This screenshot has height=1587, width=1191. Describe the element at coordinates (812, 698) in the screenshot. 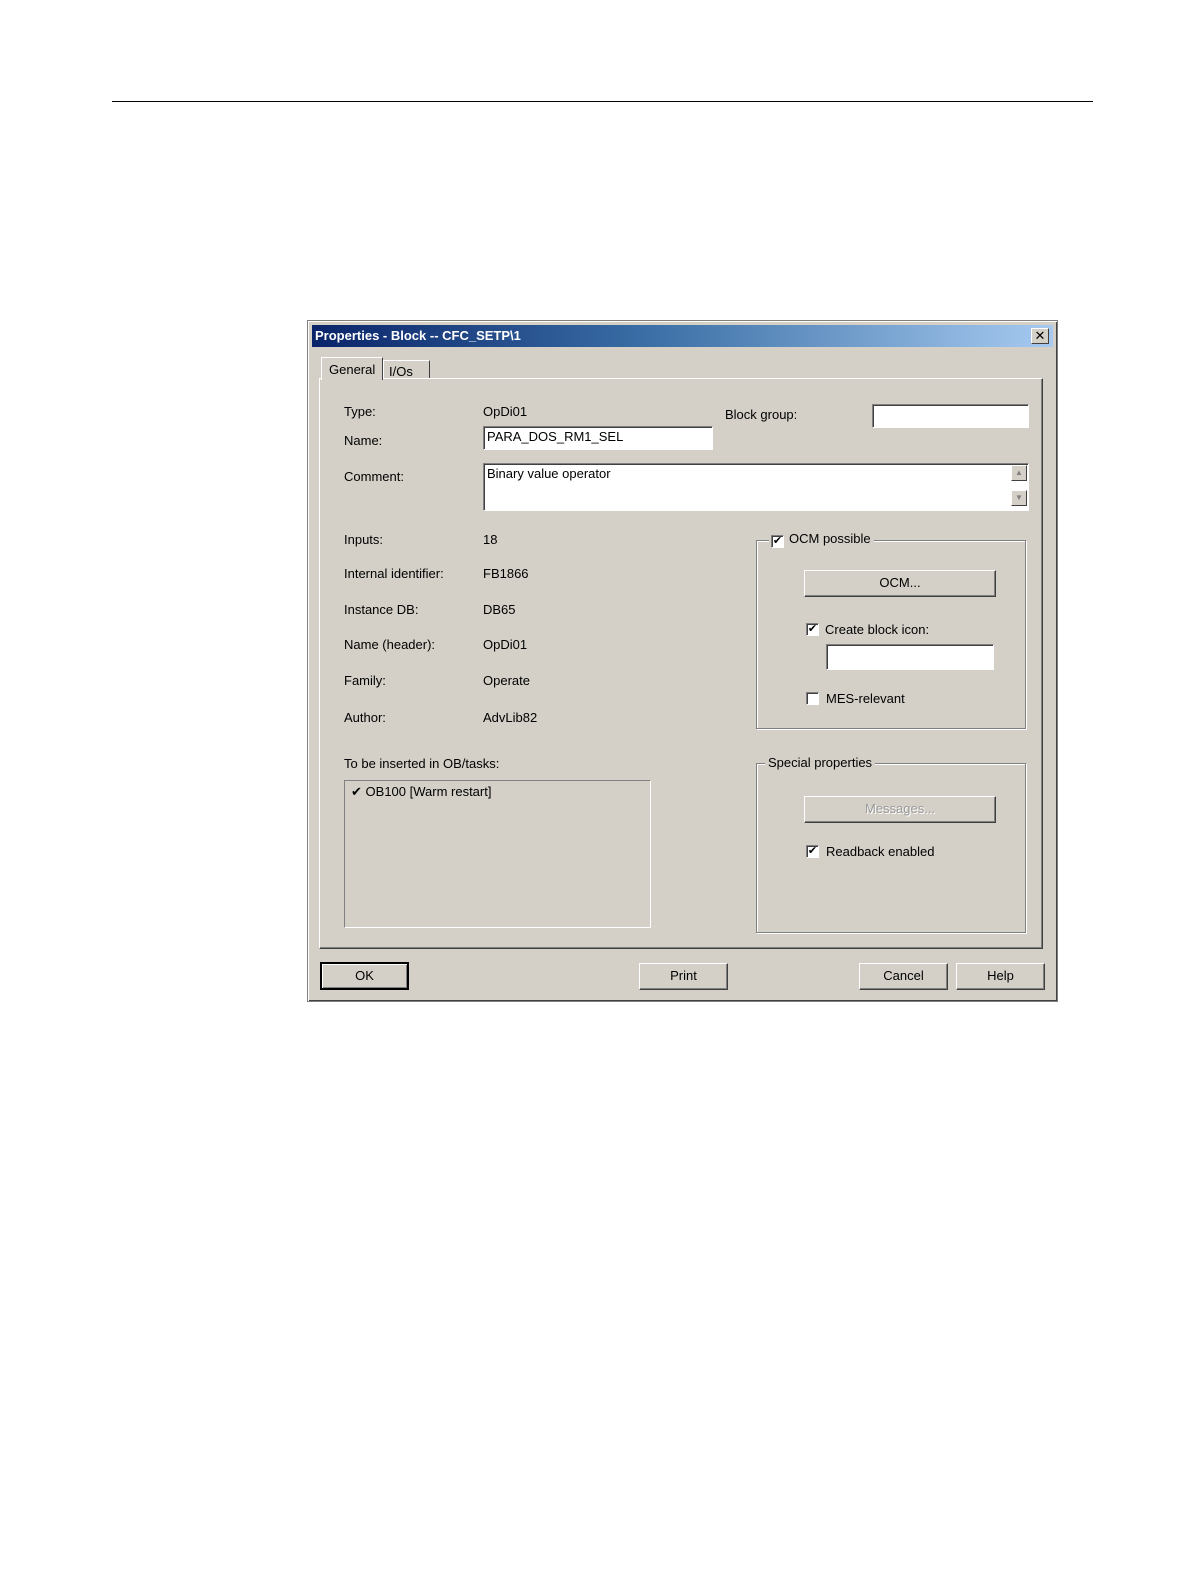

I see `mes-relevant-checkbox` at that location.